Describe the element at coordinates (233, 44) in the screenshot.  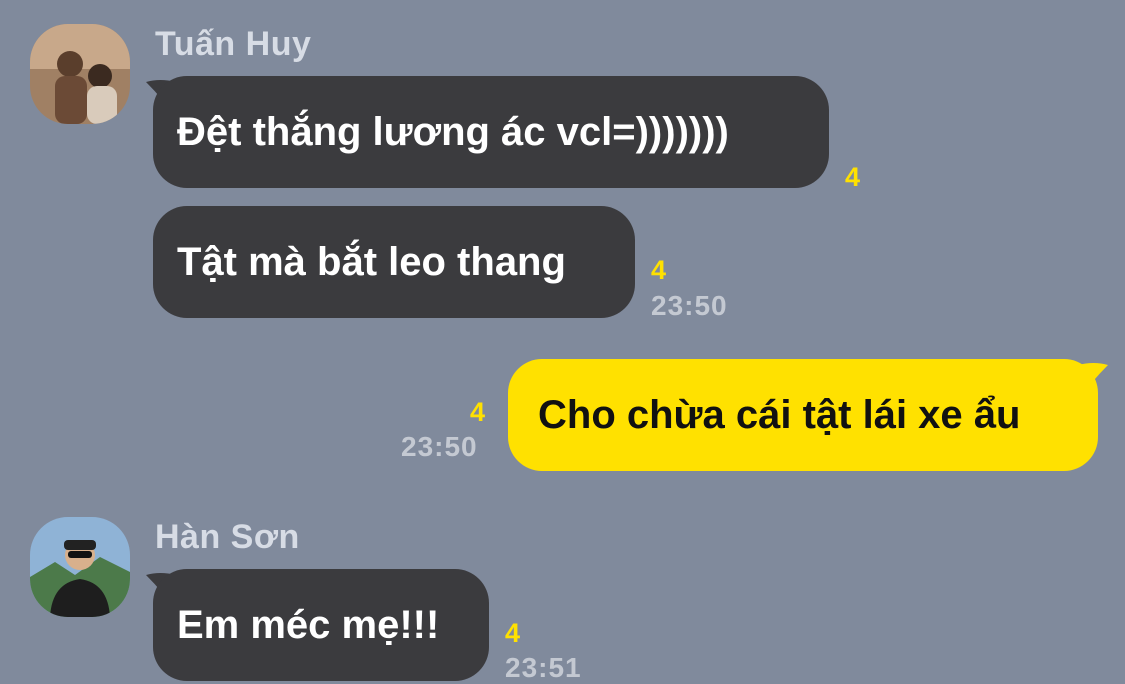
I see `sender-name: Tuấn Huy` at that location.